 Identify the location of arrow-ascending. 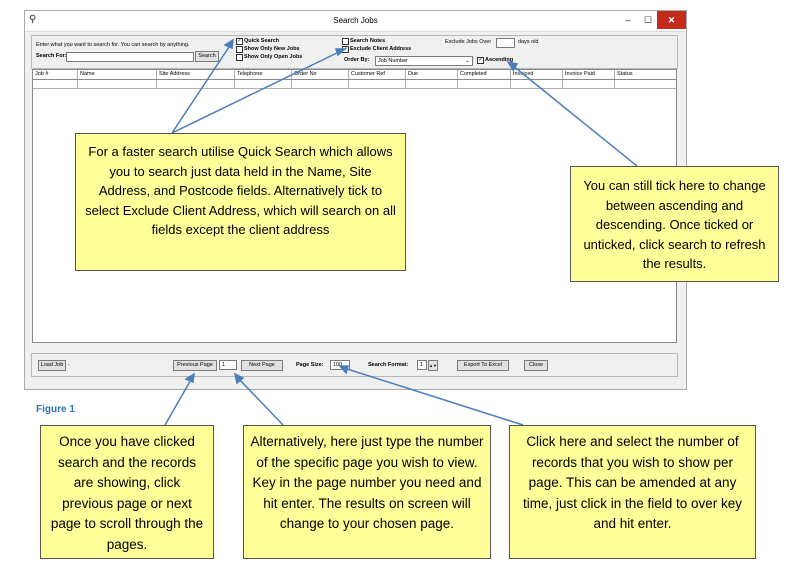
(574, 115).